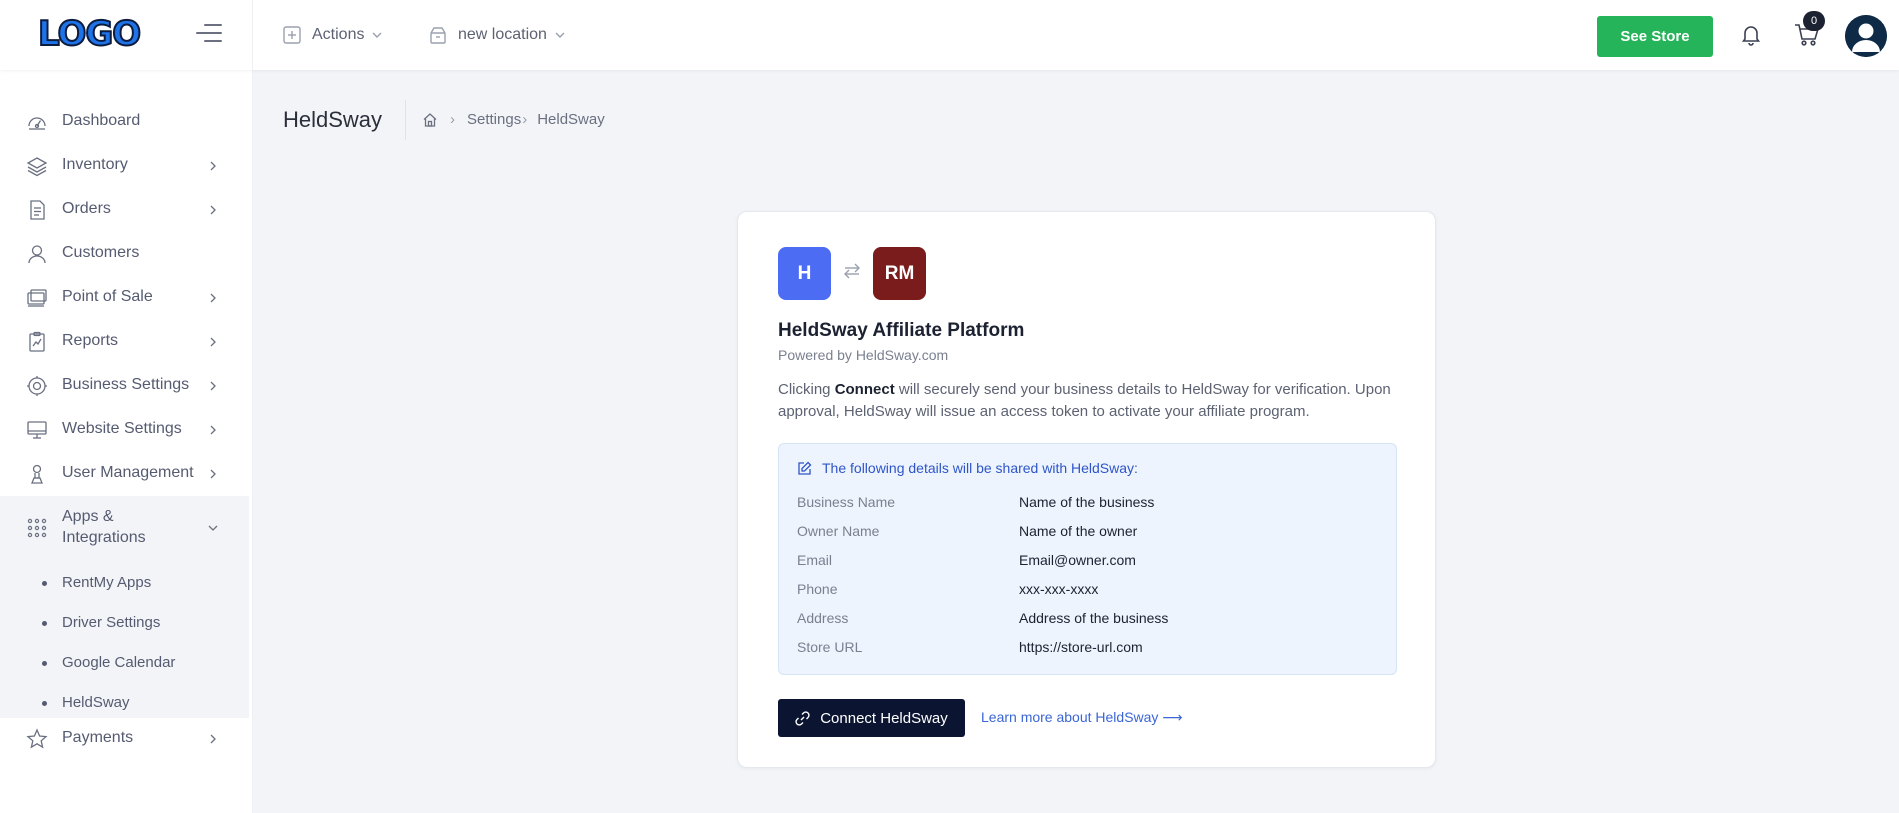 The width and height of the screenshot is (1899, 813). I want to click on monitor-icon, so click(37, 430).